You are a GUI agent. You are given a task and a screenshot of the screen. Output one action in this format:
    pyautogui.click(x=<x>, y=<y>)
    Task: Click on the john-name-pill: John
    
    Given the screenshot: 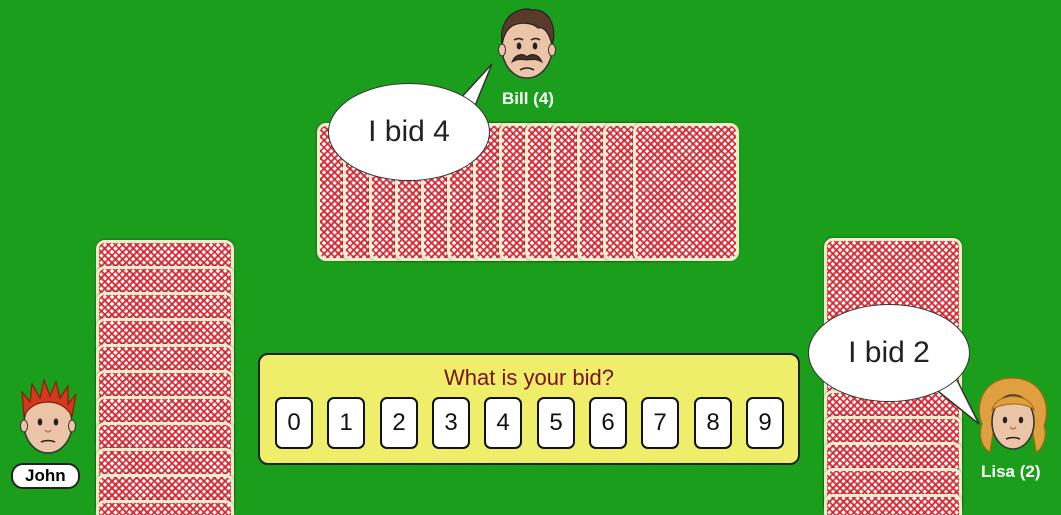 What is the action you would take?
    pyautogui.click(x=45, y=476)
    